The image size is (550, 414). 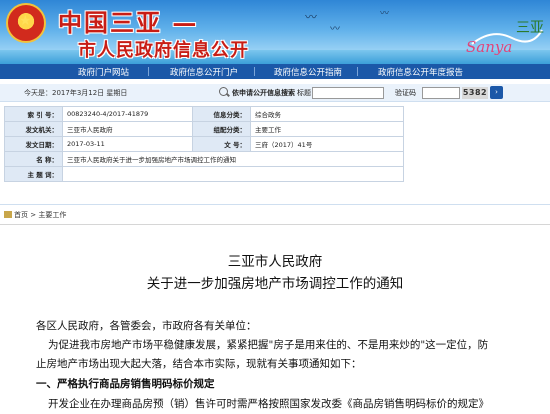 What do you see at coordinates (33, 144) in the screenshot?
I see `issue-date-label: 发文日期：` at bounding box center [33, 144].